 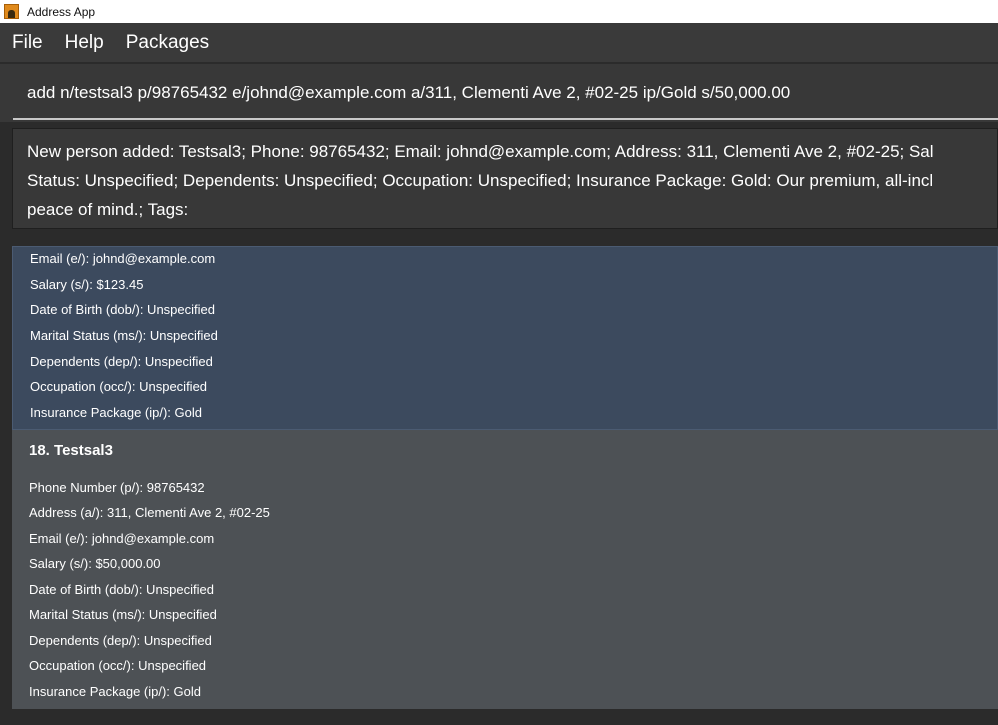 What do you see at coordinates (499, 43) in the screenshot?
I see `menu-bar: File Help Packages` at bounding box center [499, 43].